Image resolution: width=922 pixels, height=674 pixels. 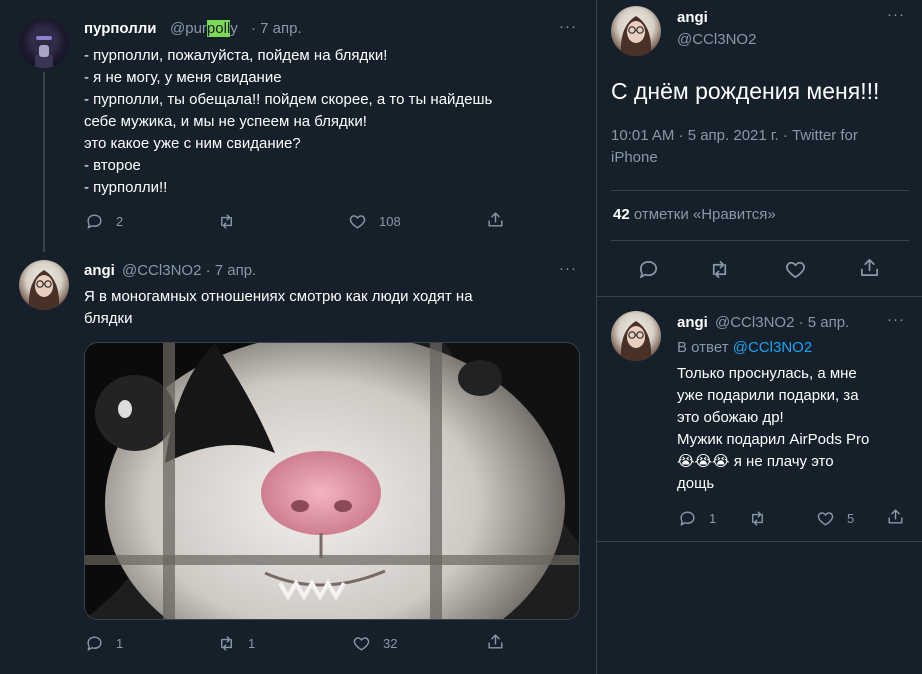 What do you see at coordinates (225, 121) in the screenshot?
I see `tweet-line: себе мужика, и мы не успеем на блядки!` at bounding box center [225, 121].